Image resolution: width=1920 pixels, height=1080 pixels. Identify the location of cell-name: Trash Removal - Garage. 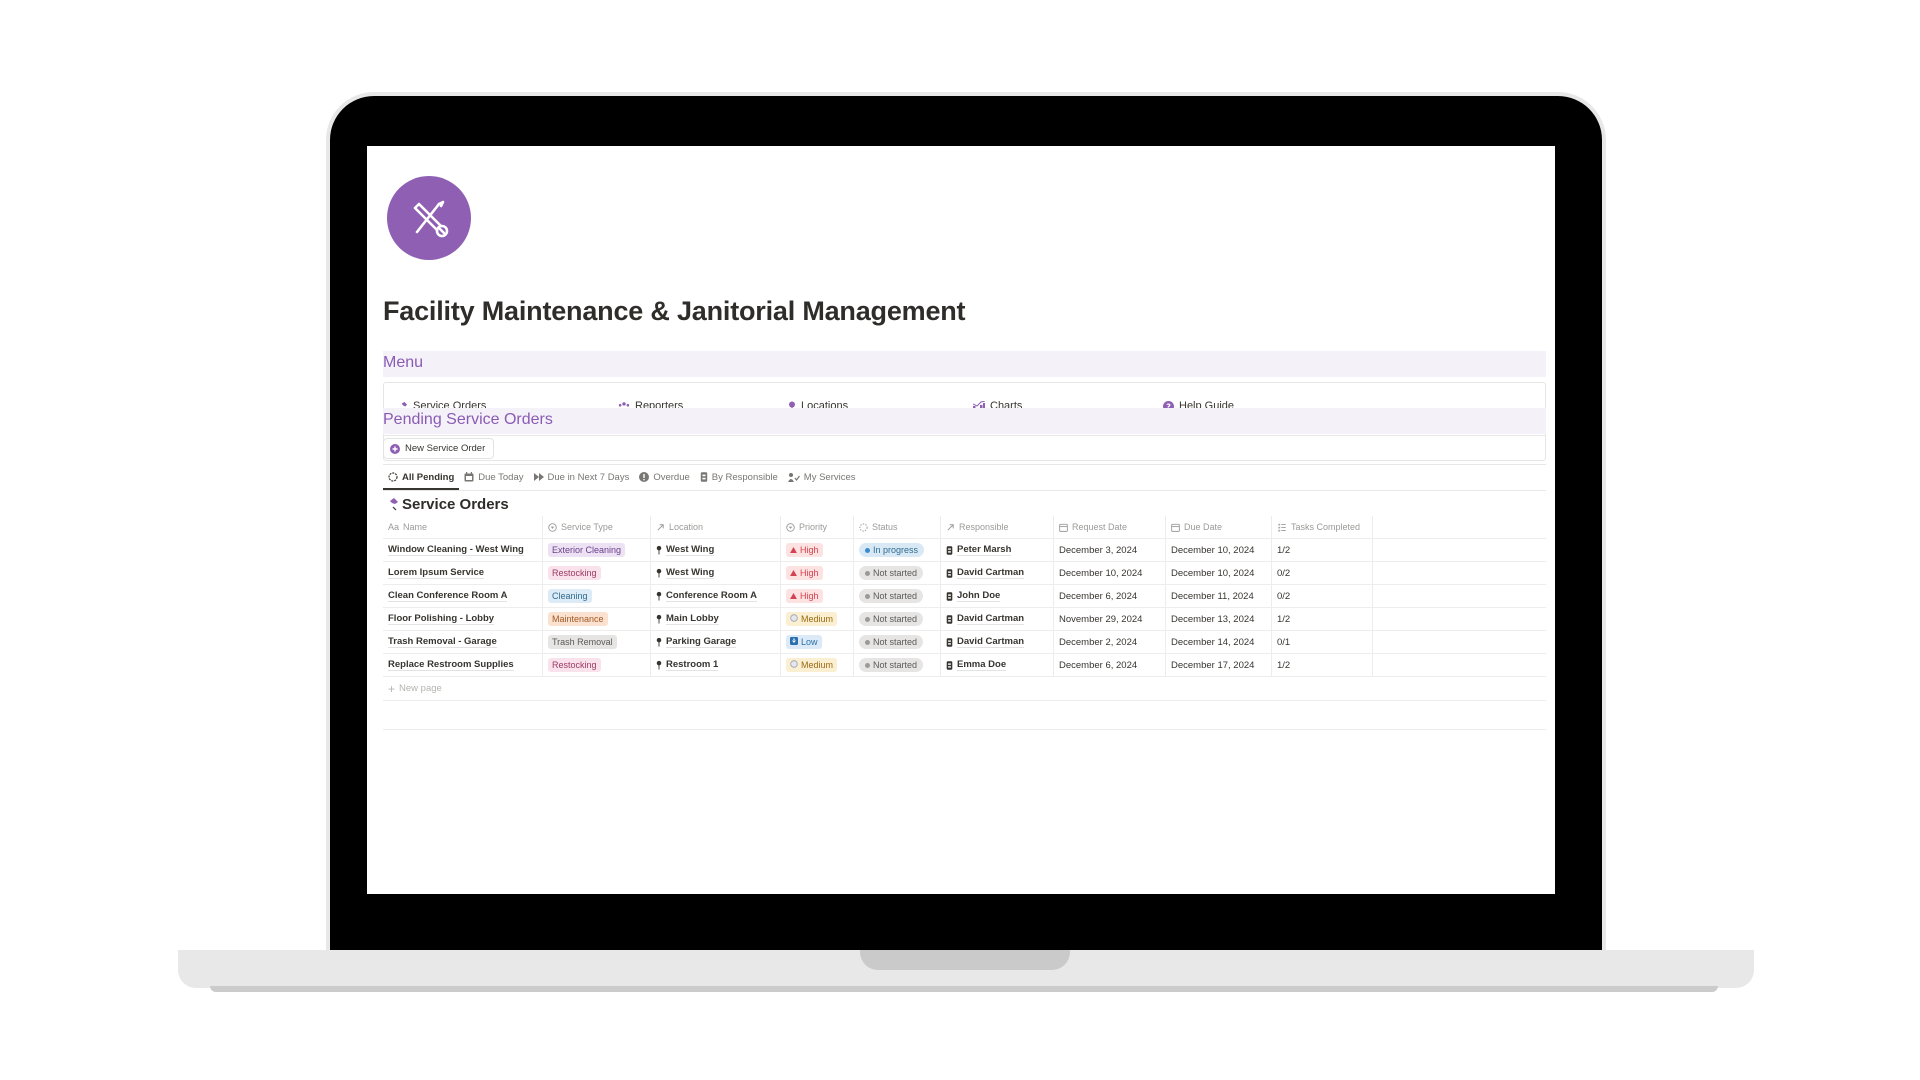
(463, 642).